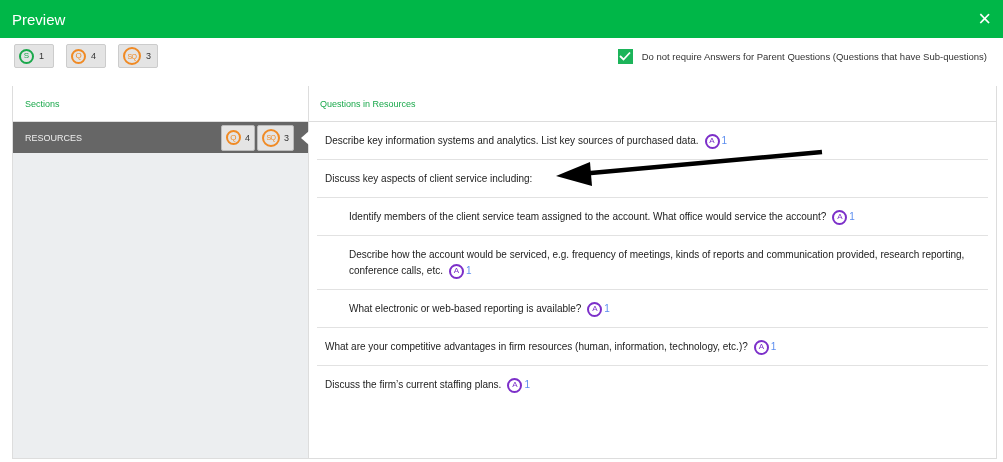 The image size is (1003, 462). What do you see at coordinates (814, 56) in the screenshot?
I see `checkbox-label: Do not require Answers for Parent Questions (Questions that have Sub-questions)` at bounding box center [814, 56].